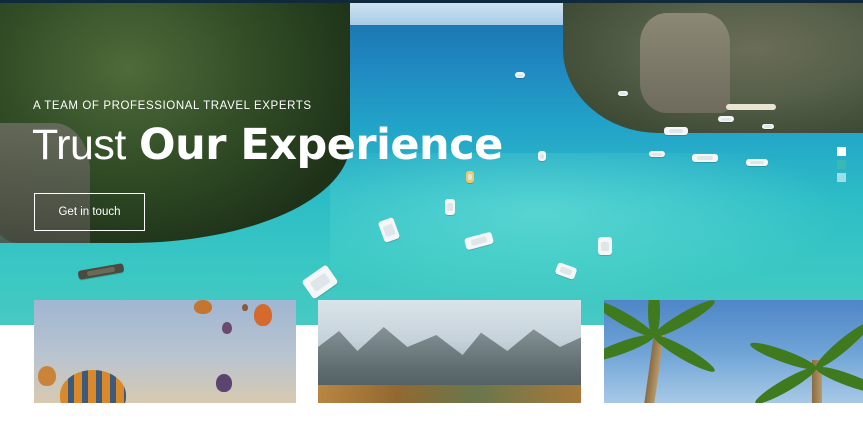 This screenshot has width=863, height=425. What do you see at coordinates (165, 351) in the screenshot?
I see `card-hot-air-balloons` at bounding box center [165, 351].